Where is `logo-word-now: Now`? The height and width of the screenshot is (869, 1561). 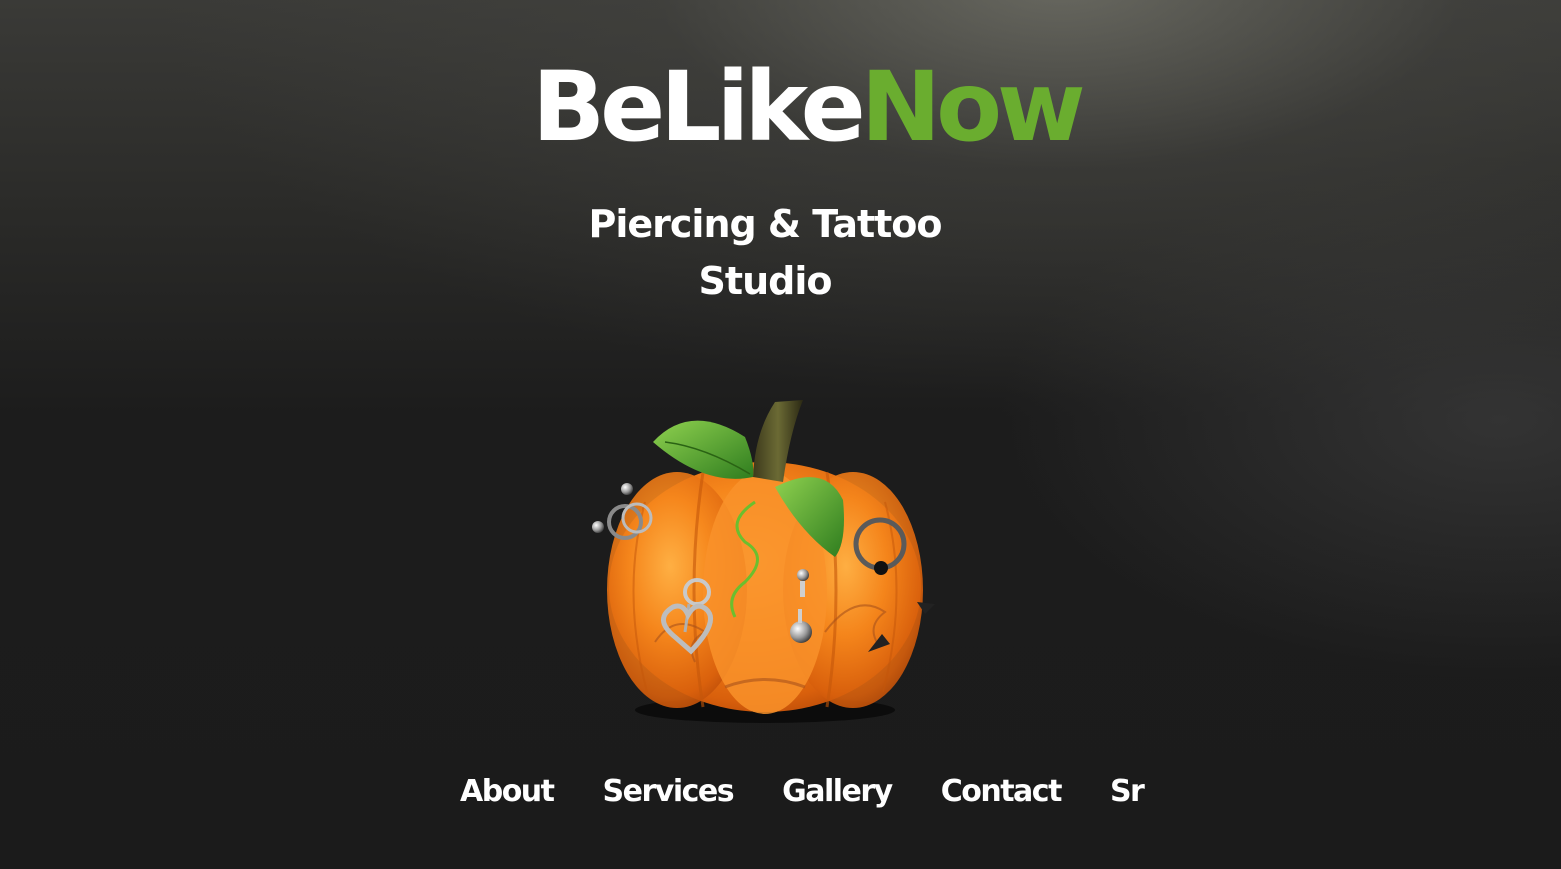
logo-word-now: Now is located at coordinates (973, 107).